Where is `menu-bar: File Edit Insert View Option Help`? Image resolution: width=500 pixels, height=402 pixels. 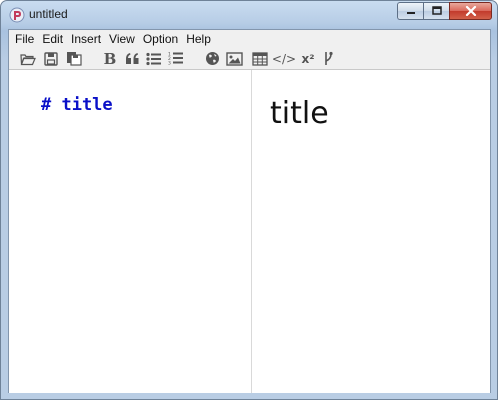 menu-bar: File Edit Insert View Option Help is located at coordinates (249, 39).